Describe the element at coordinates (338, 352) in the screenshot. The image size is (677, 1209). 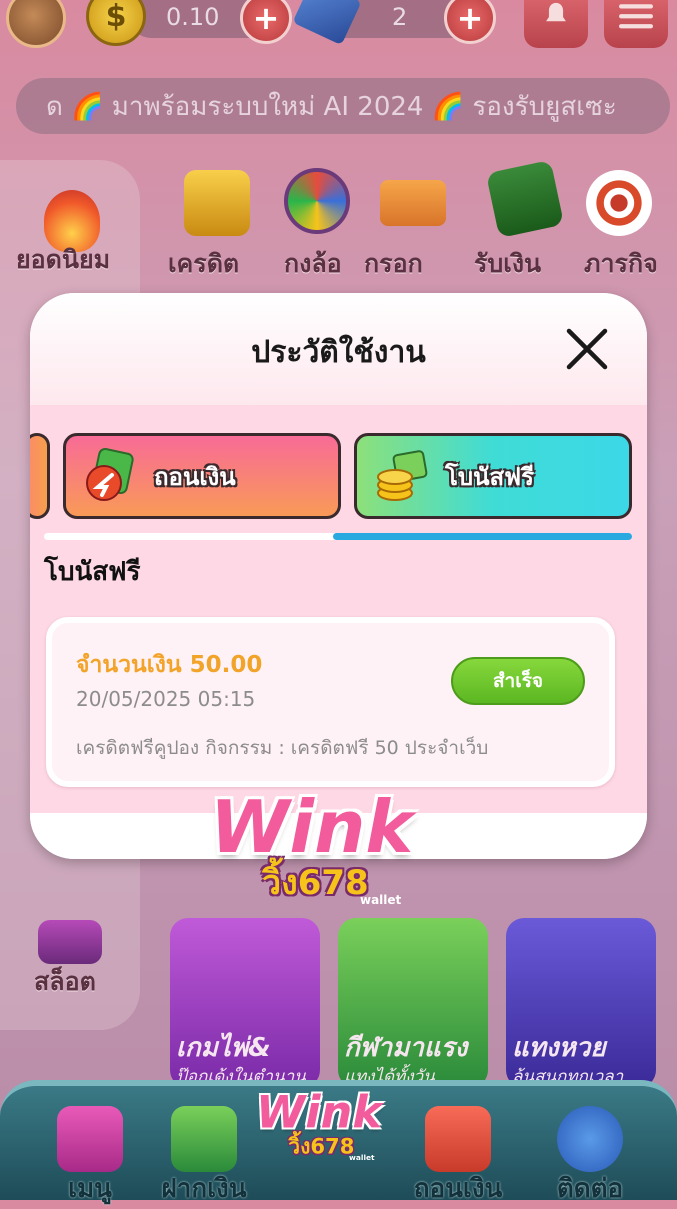
I see `modal-title: ประวัติใช้งาน` at that location.